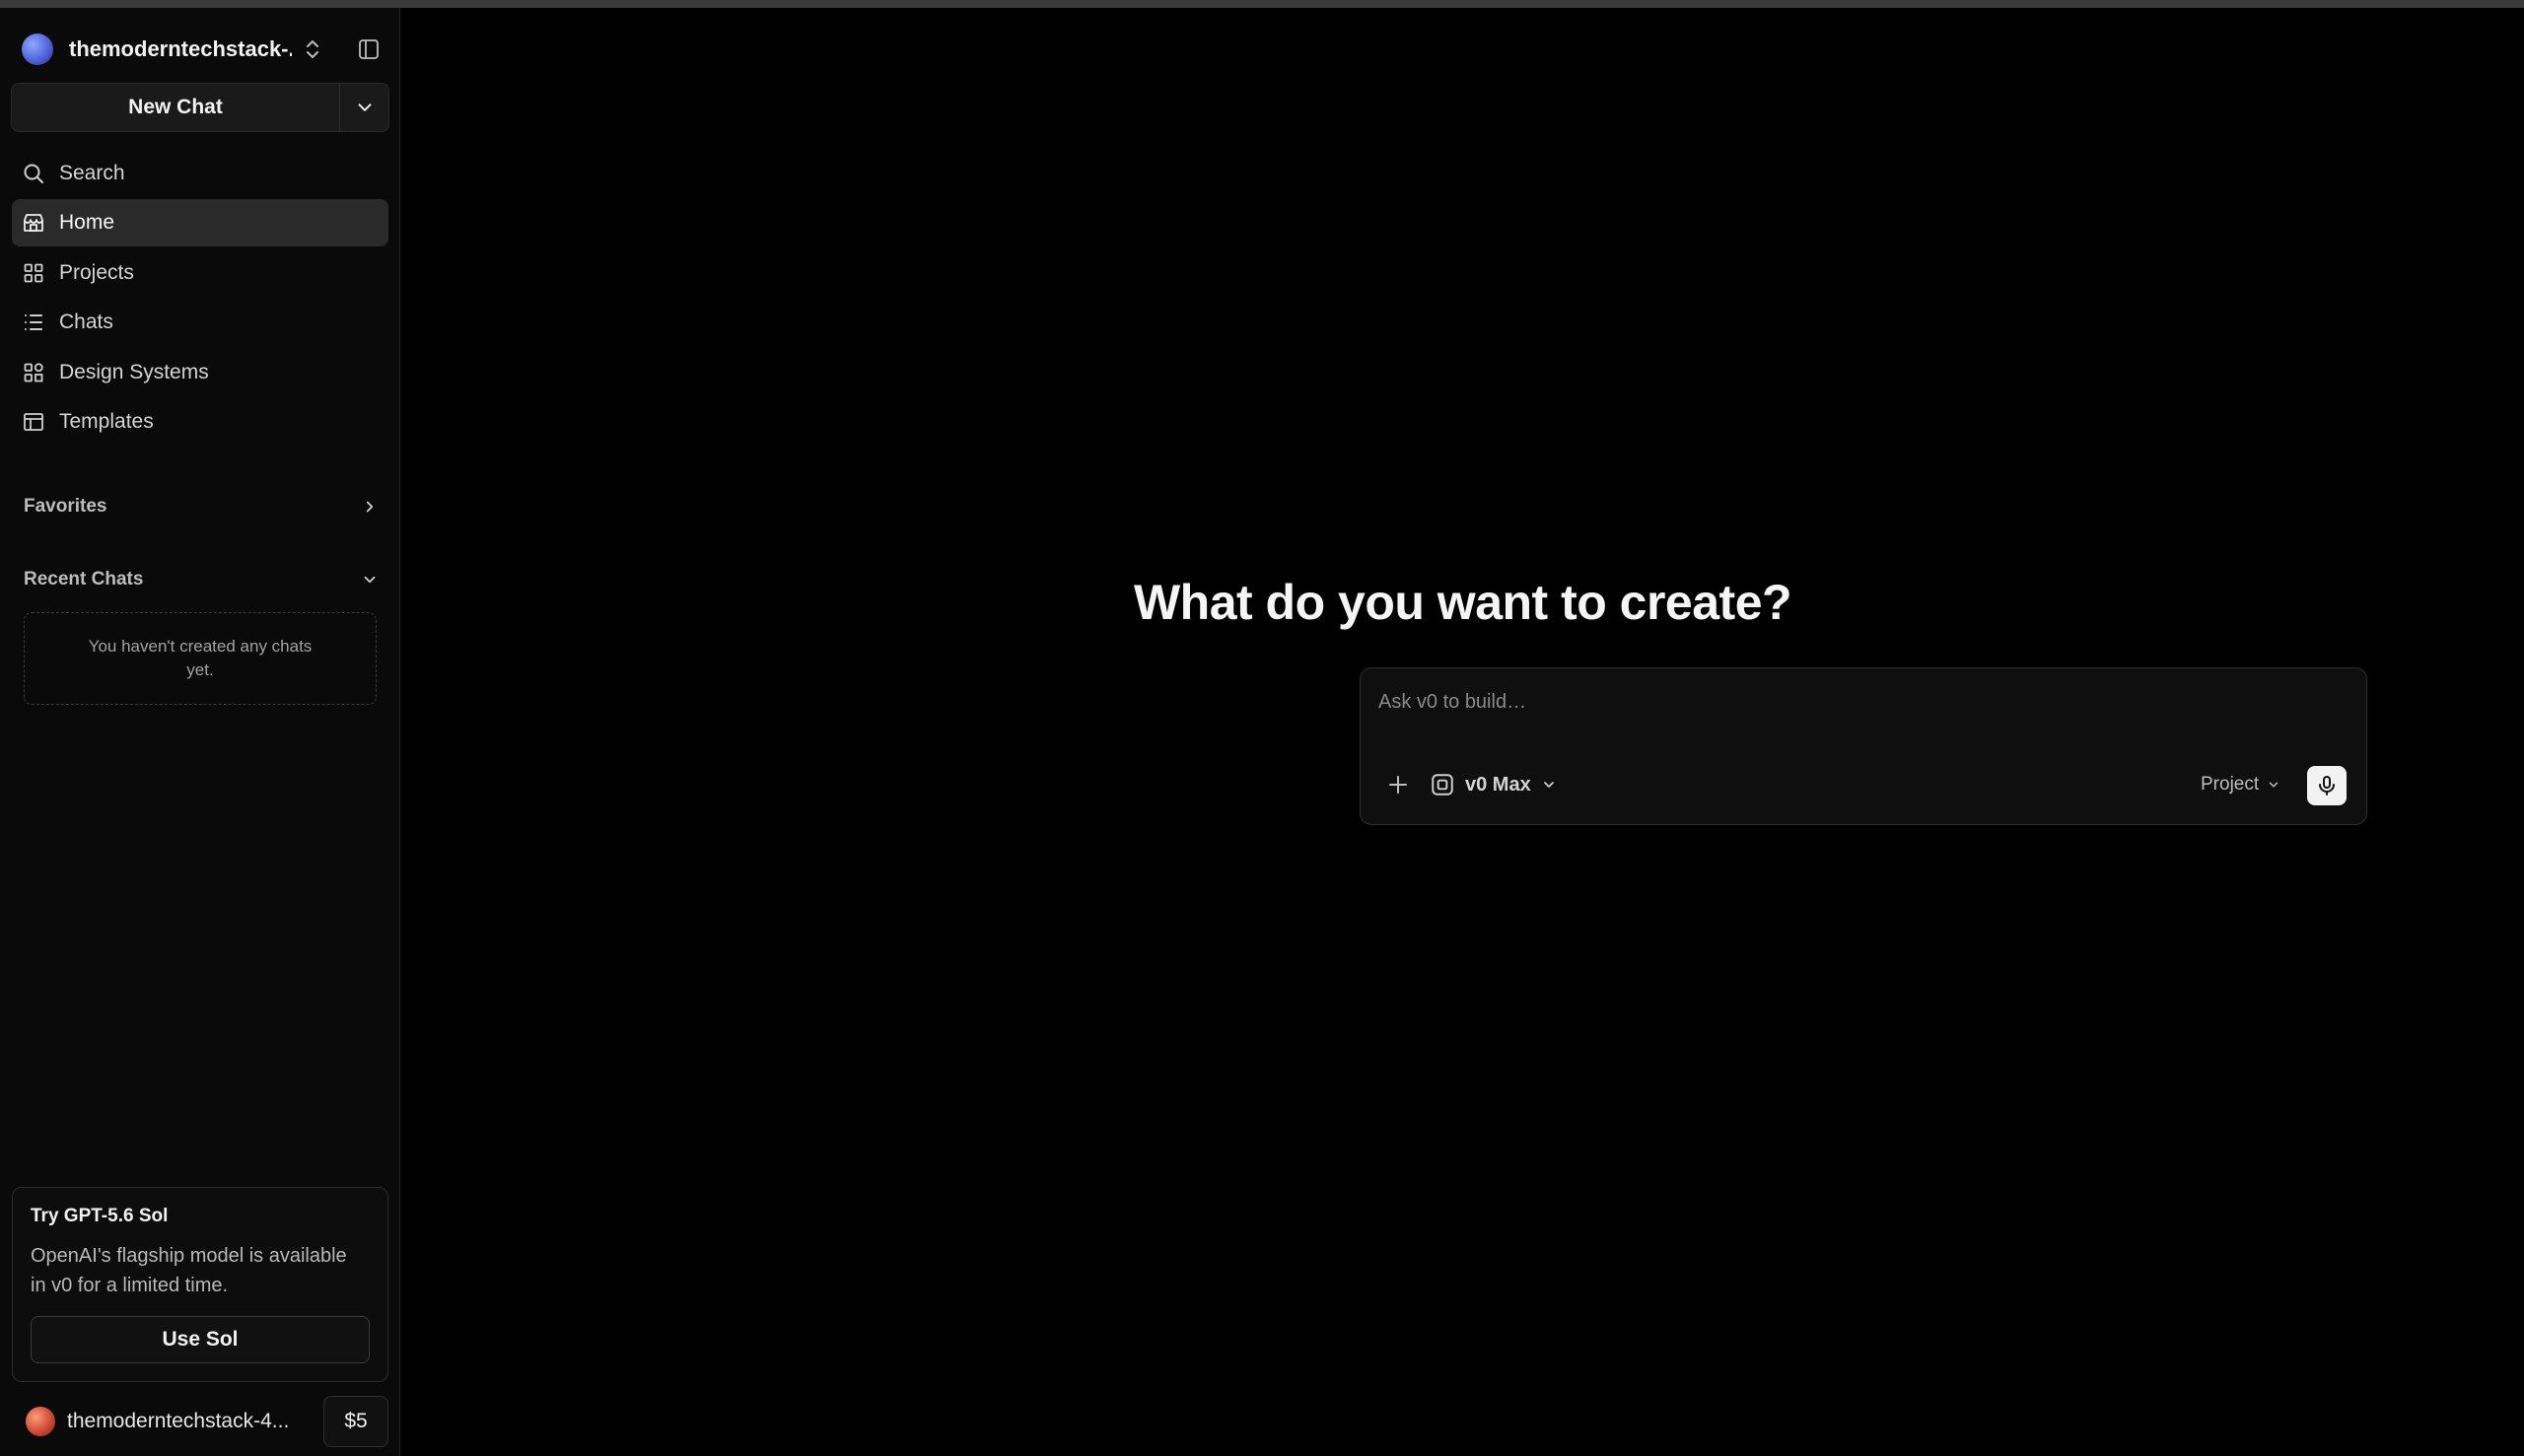  What do you see at coordinates (175, 107) in the screenshot?
I see `new-chat-button: New Chat` at bounding box center [175, 107].